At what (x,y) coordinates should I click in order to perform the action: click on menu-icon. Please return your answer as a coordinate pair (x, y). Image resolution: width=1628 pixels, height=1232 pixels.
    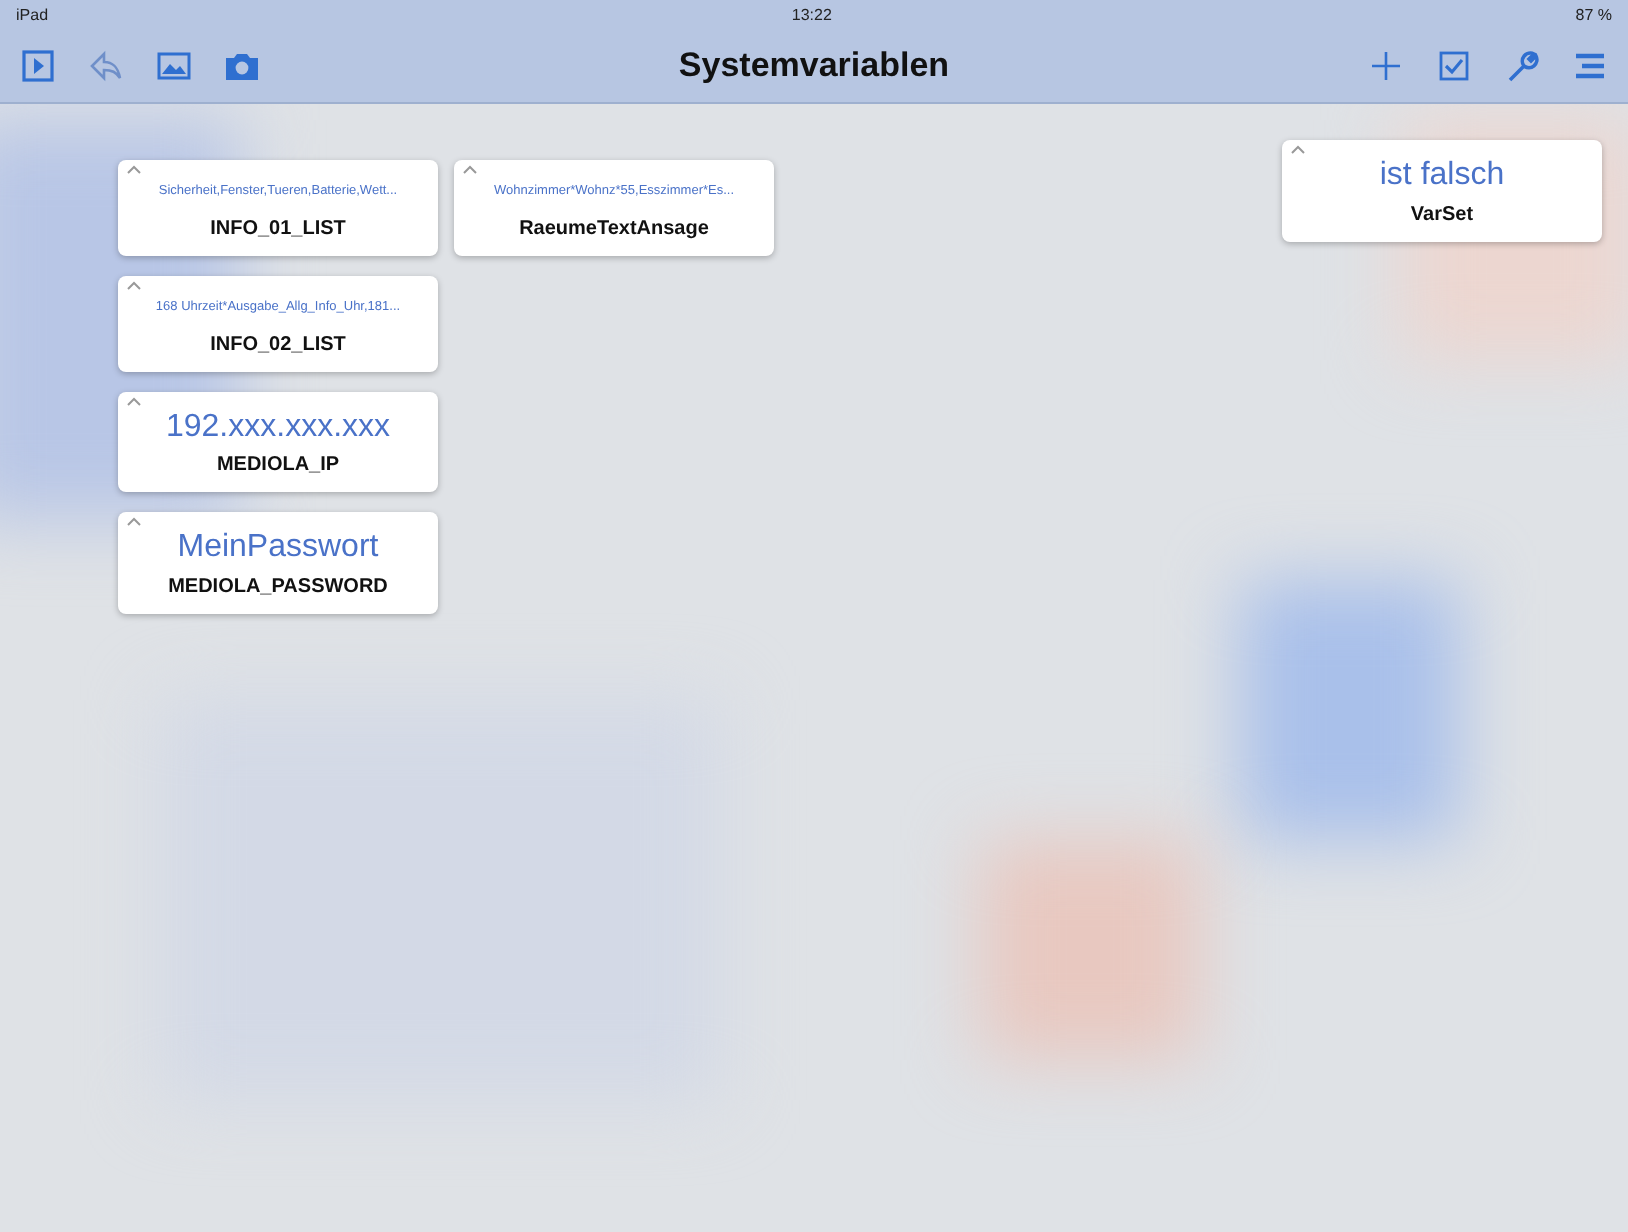
    Looking at the image, I should click on (1589, 66).